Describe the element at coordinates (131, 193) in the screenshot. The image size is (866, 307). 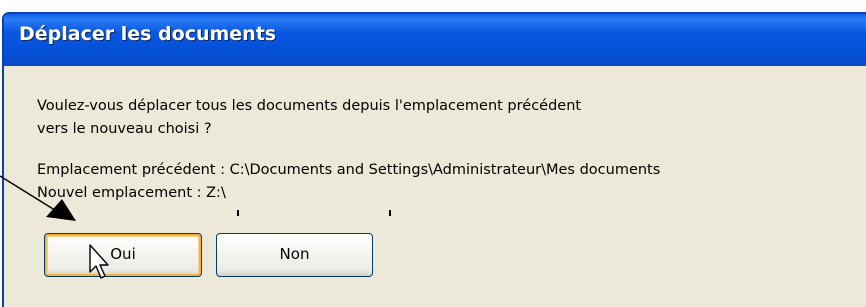
I see `new-location-text: Nouvel emplacement : Z:\` at that location.